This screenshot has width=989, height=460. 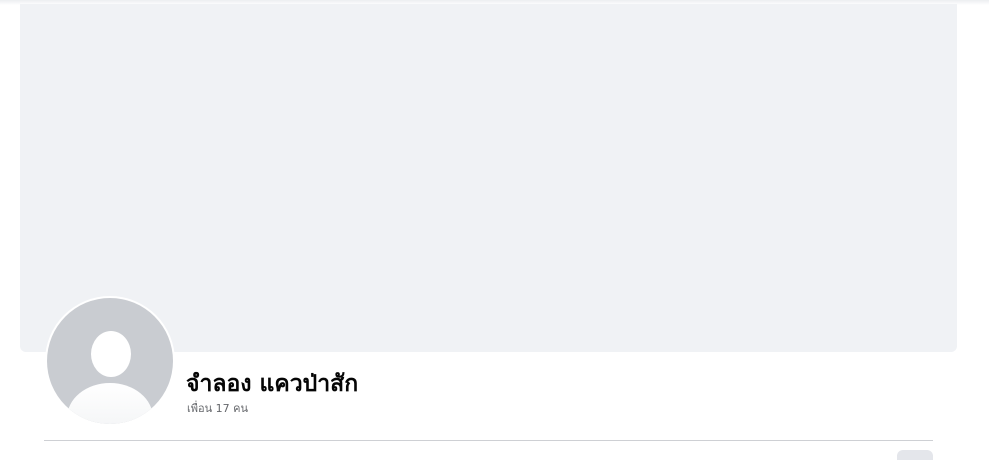 I want to click on default-avatar-icon, so click(x=110, y=361).